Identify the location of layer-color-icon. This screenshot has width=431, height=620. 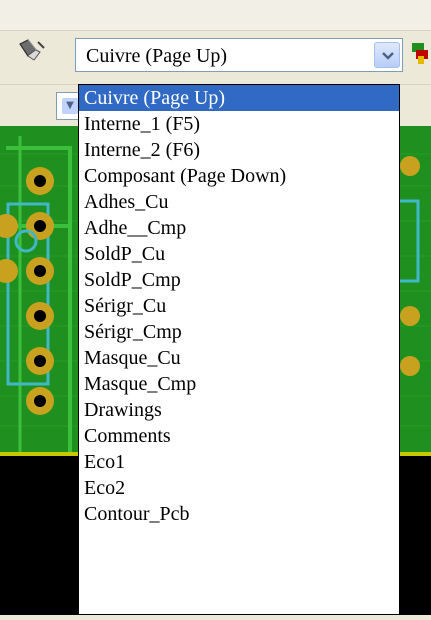
(420, 53).